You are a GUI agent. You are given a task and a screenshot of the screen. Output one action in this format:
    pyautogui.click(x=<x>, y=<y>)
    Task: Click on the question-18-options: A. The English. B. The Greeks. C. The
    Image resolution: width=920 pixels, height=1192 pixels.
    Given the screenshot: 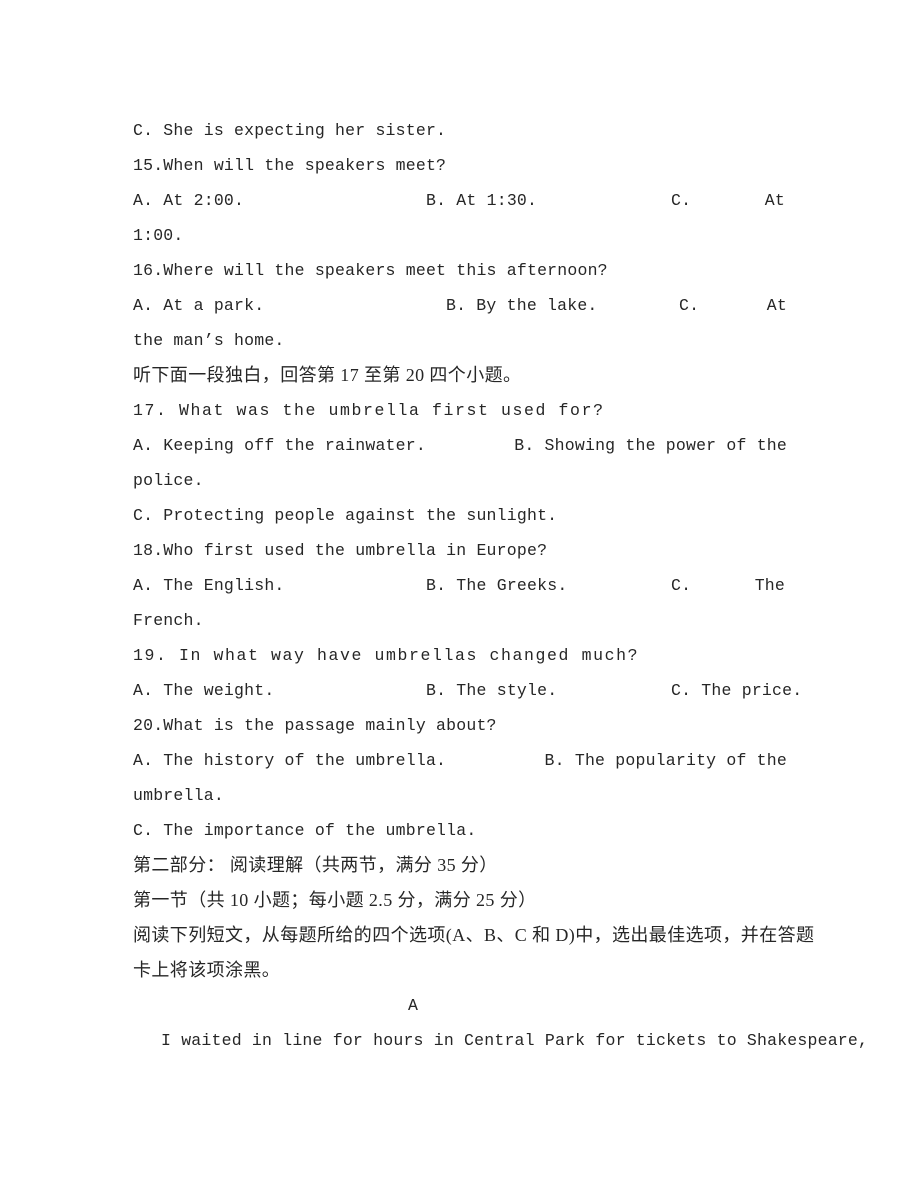 What is the action you would take?
    pyautogui.click(x=460, y=585)
    